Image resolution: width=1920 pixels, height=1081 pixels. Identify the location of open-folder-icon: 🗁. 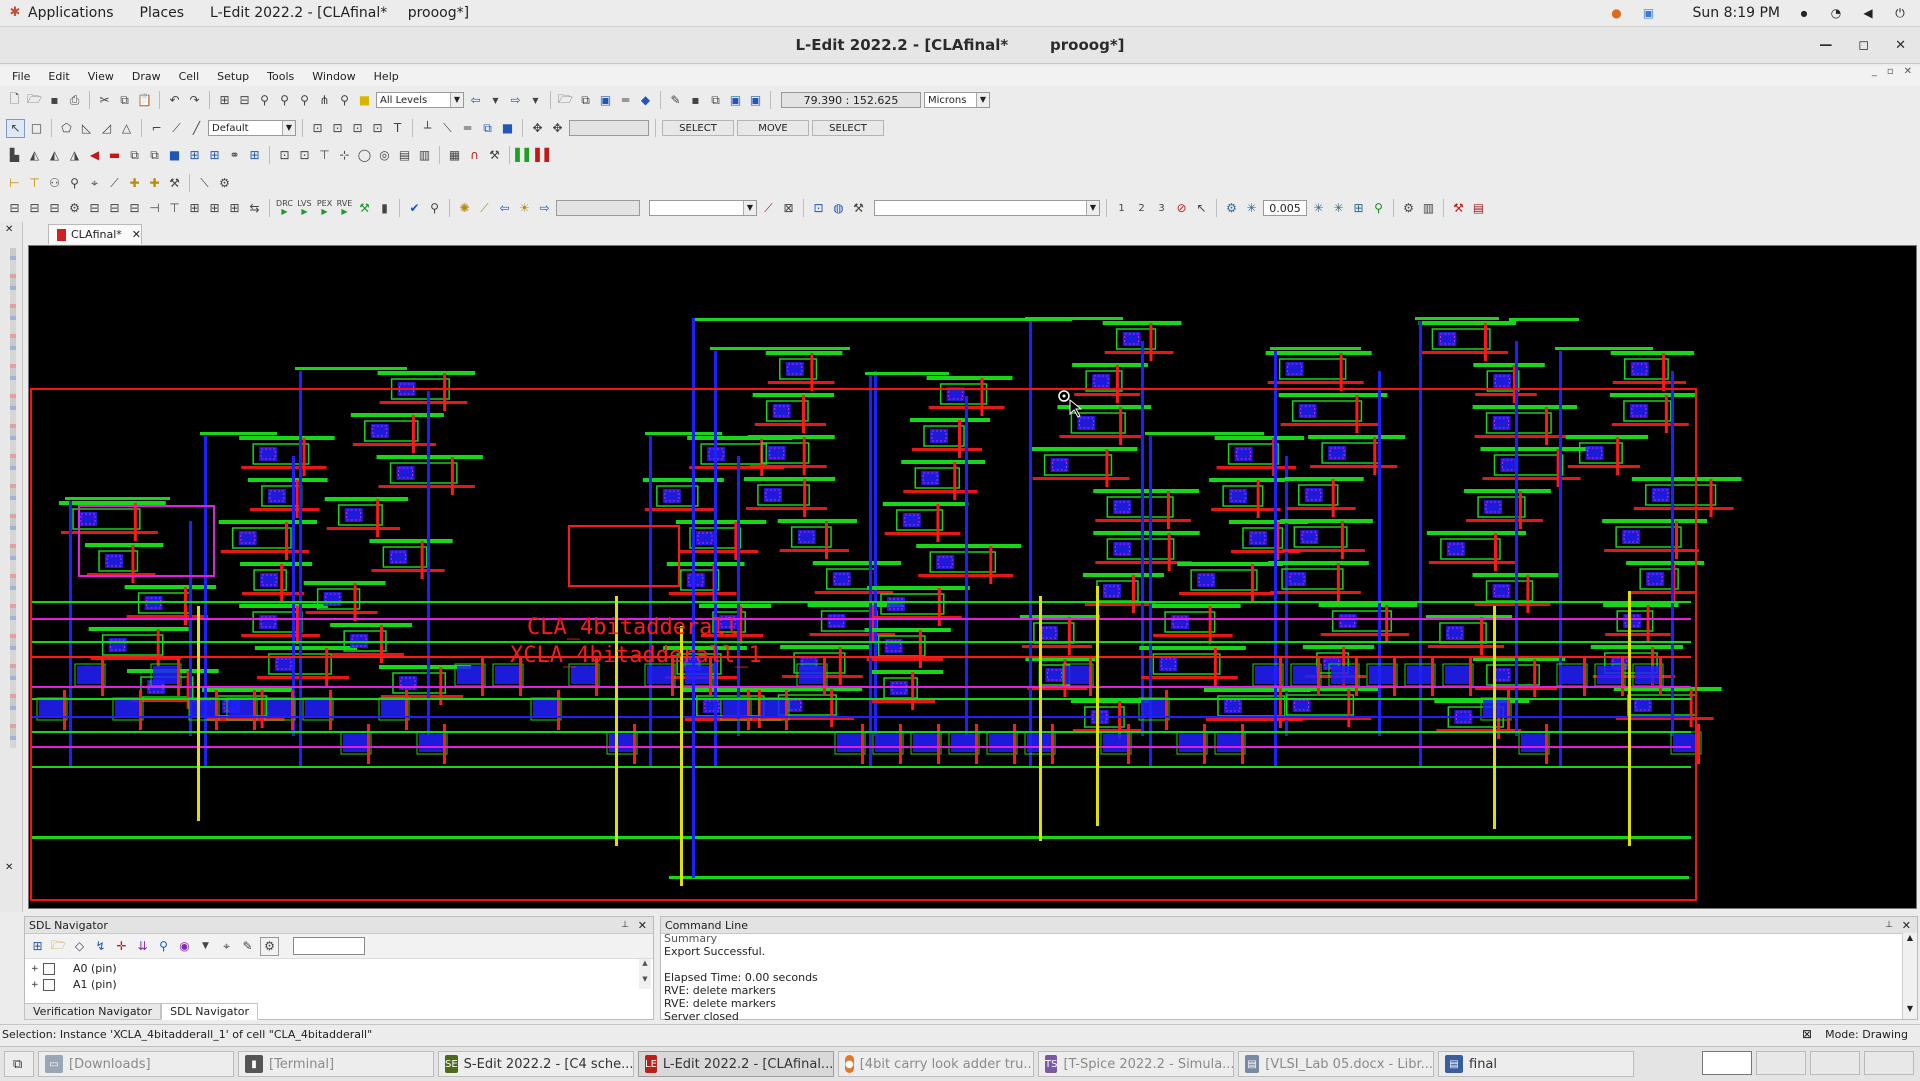
(34, 100).